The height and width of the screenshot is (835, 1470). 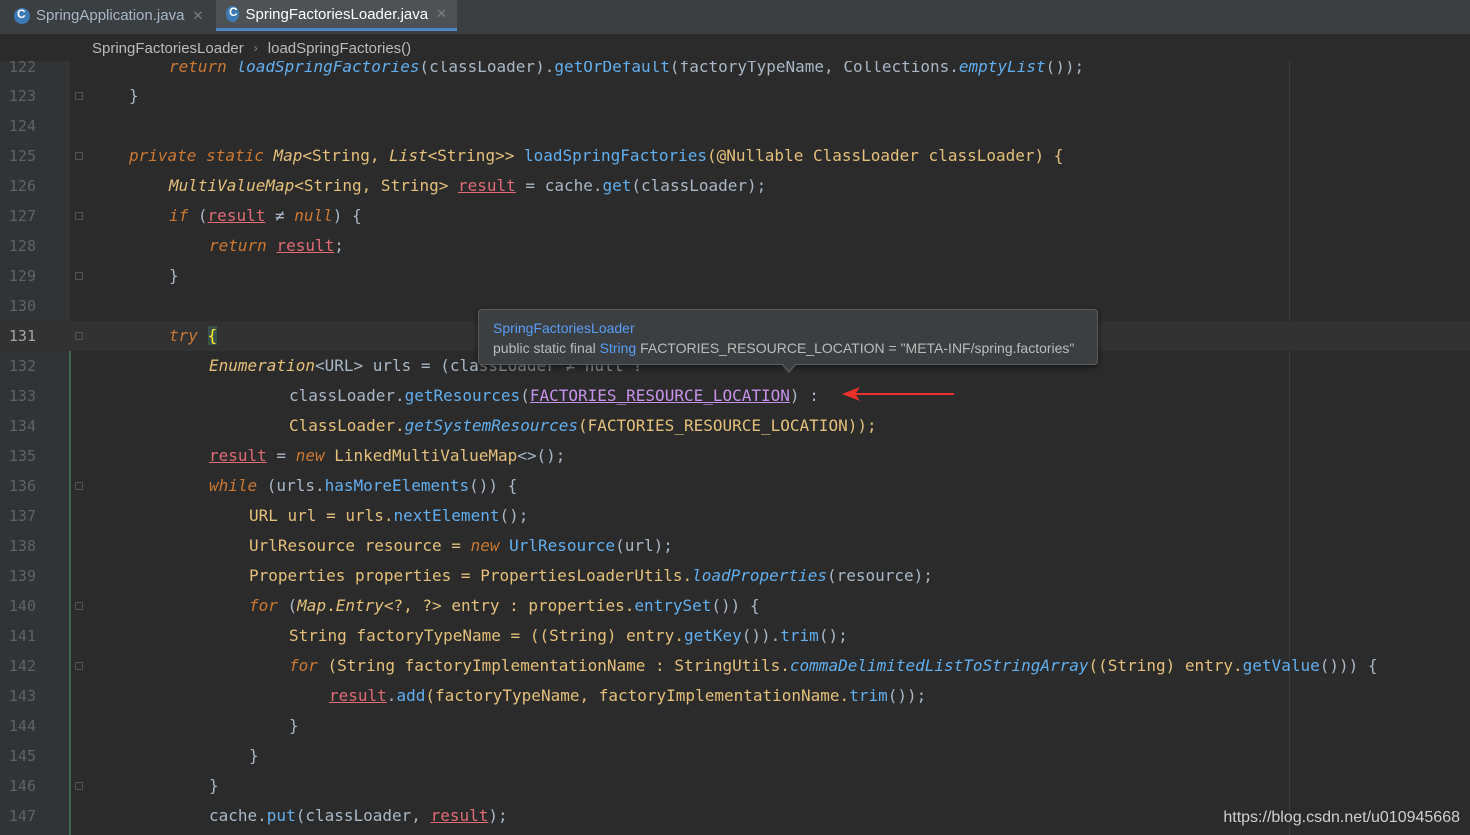 I want to click on code-token: <URL> urls = (cla, so click(x=396, y=365).